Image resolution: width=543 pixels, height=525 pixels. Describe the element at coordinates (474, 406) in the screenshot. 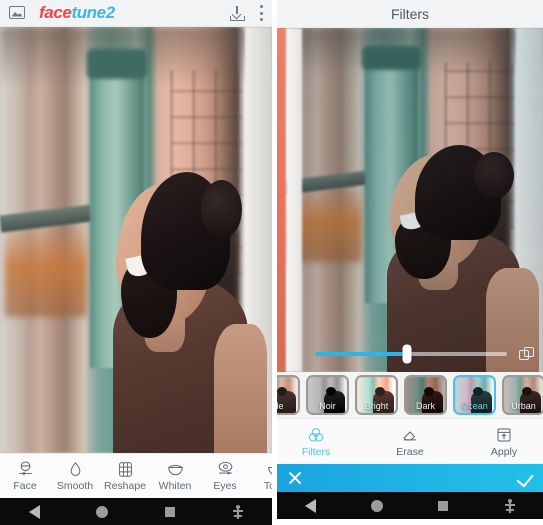

I see `filter-label: Ocean` at that location.